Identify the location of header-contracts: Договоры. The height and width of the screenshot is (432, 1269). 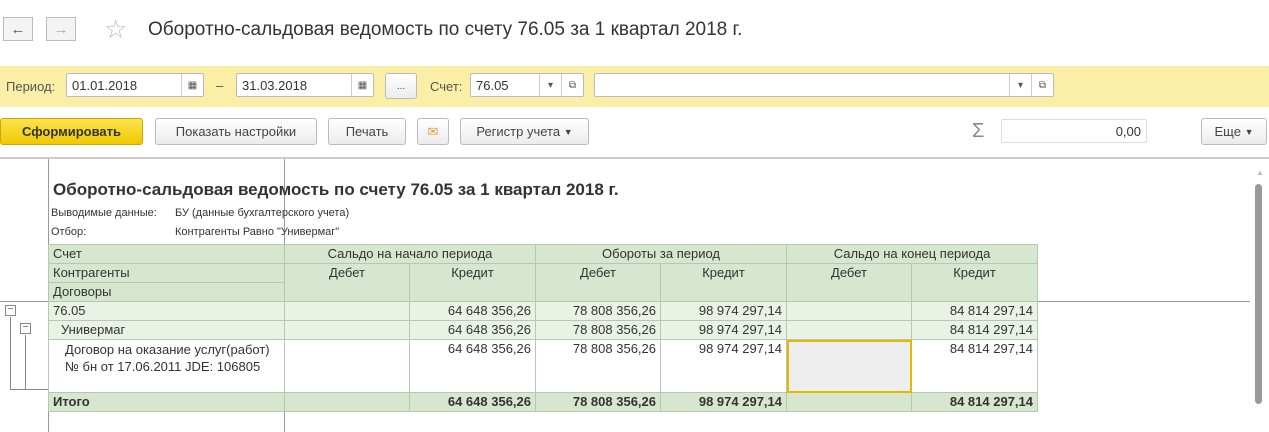
(166, 292).